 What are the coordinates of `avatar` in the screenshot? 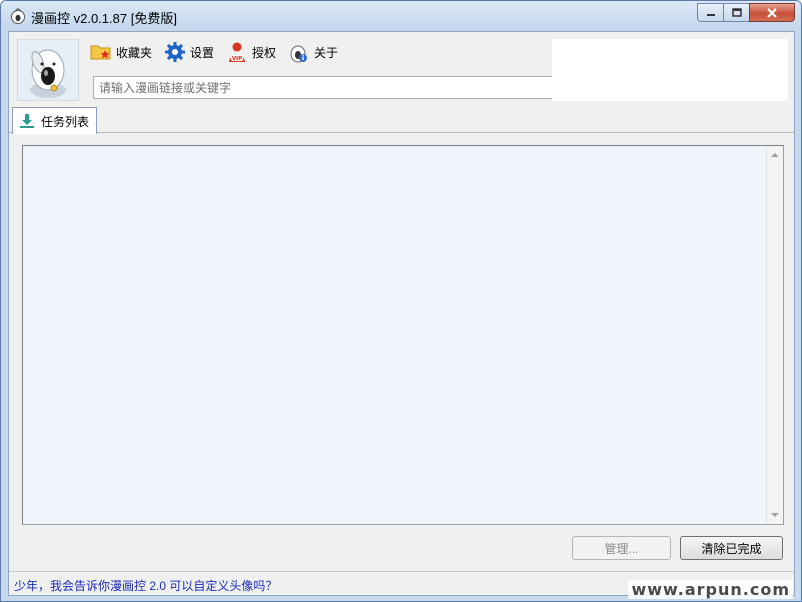 It's located at (48, 70).